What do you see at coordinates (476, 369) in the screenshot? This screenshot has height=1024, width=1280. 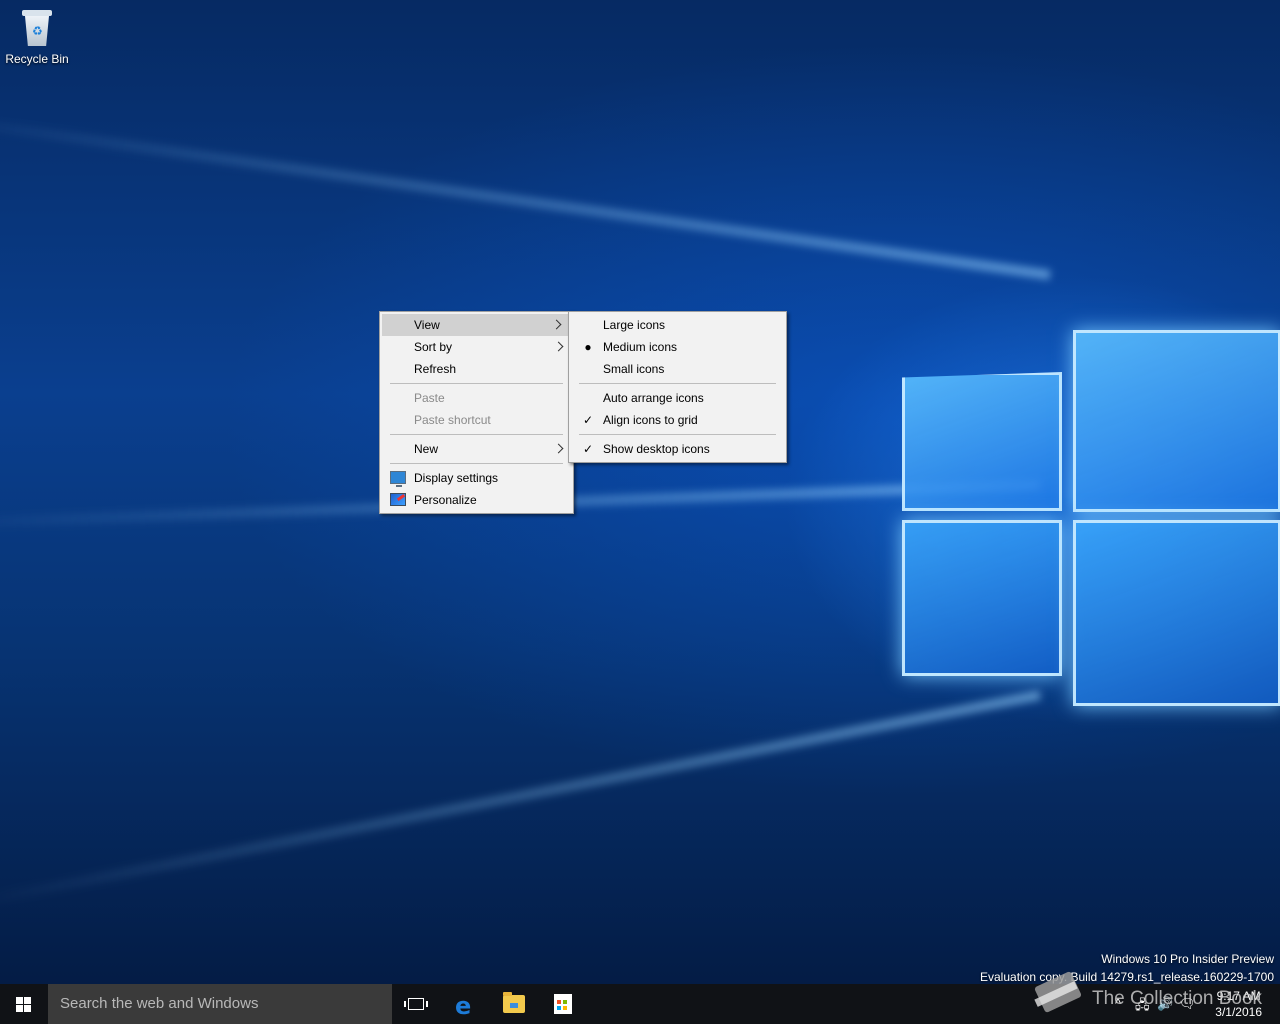 I see `menu-item-refresh: Refresh` at bounding box center [476, 369].